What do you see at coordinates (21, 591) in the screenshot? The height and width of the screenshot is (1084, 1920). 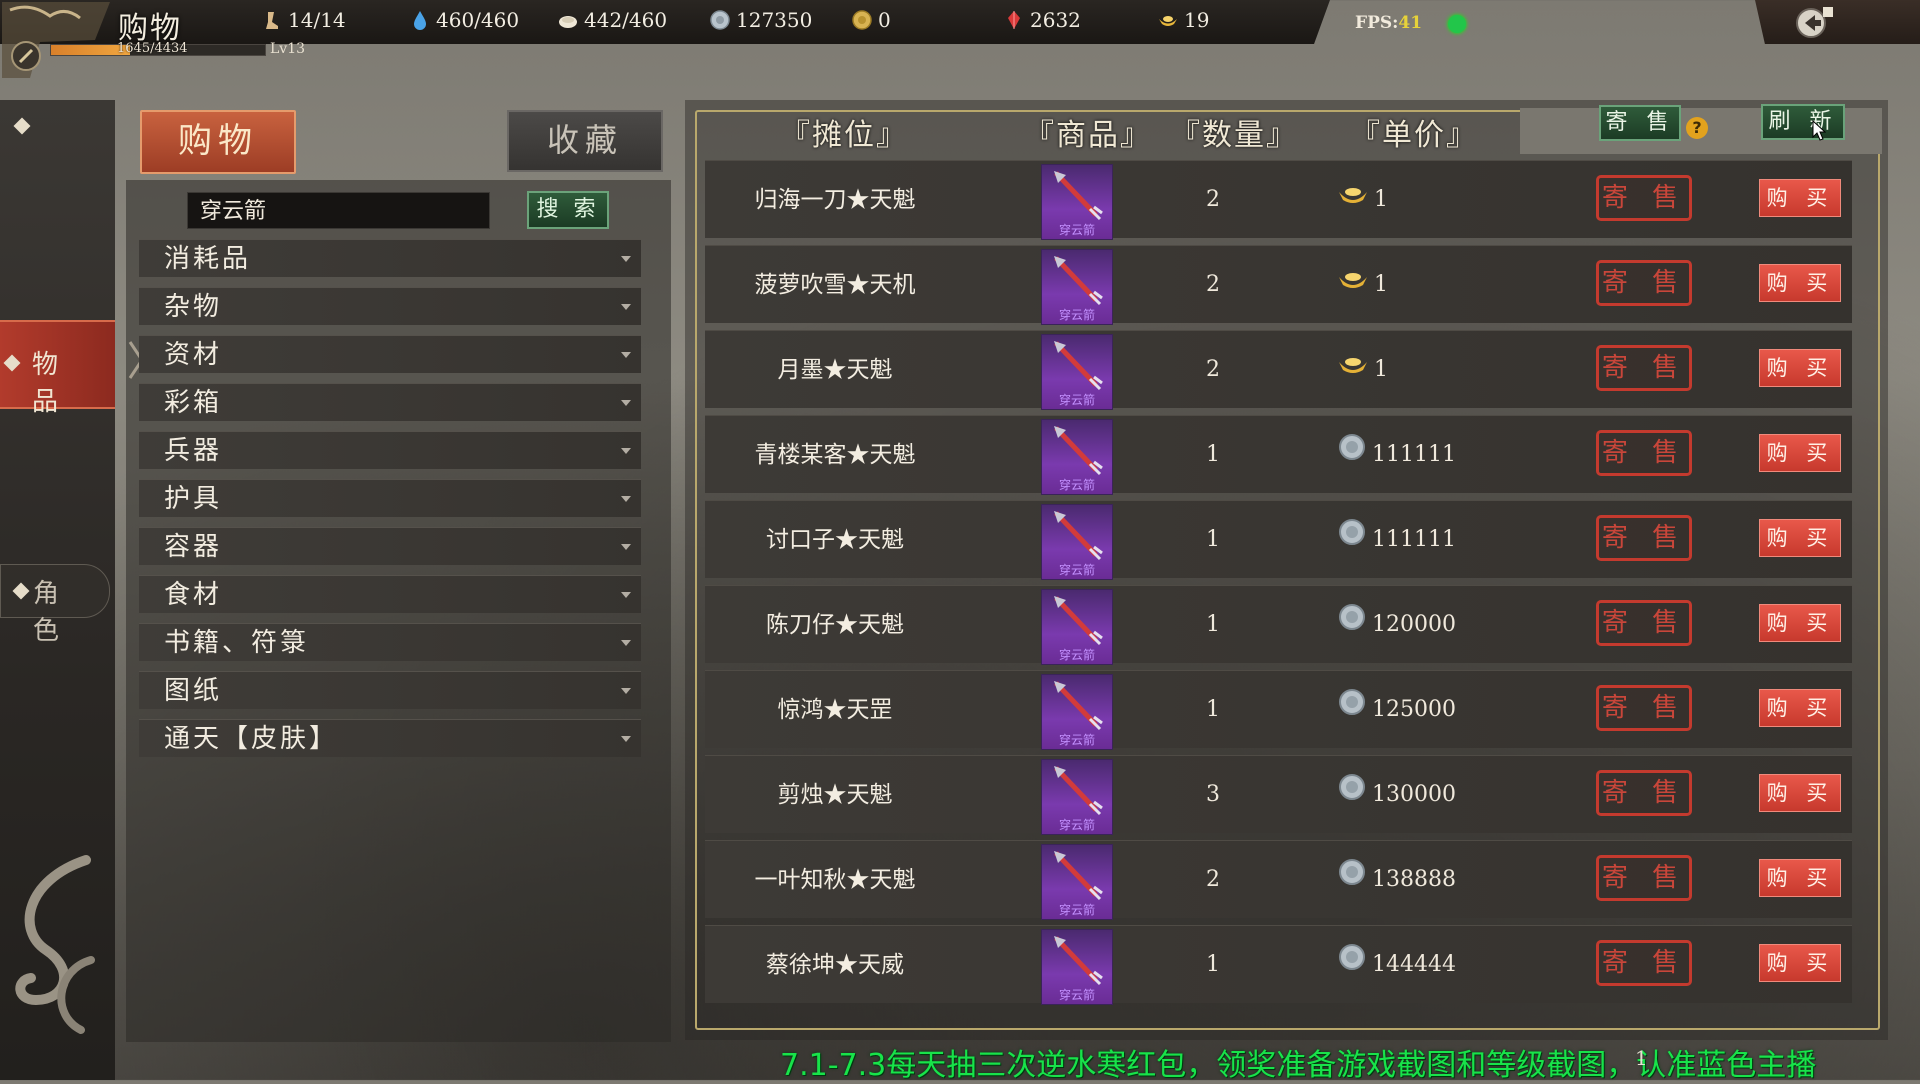 I see `diamond-icon` at bounding box center [21, 591].